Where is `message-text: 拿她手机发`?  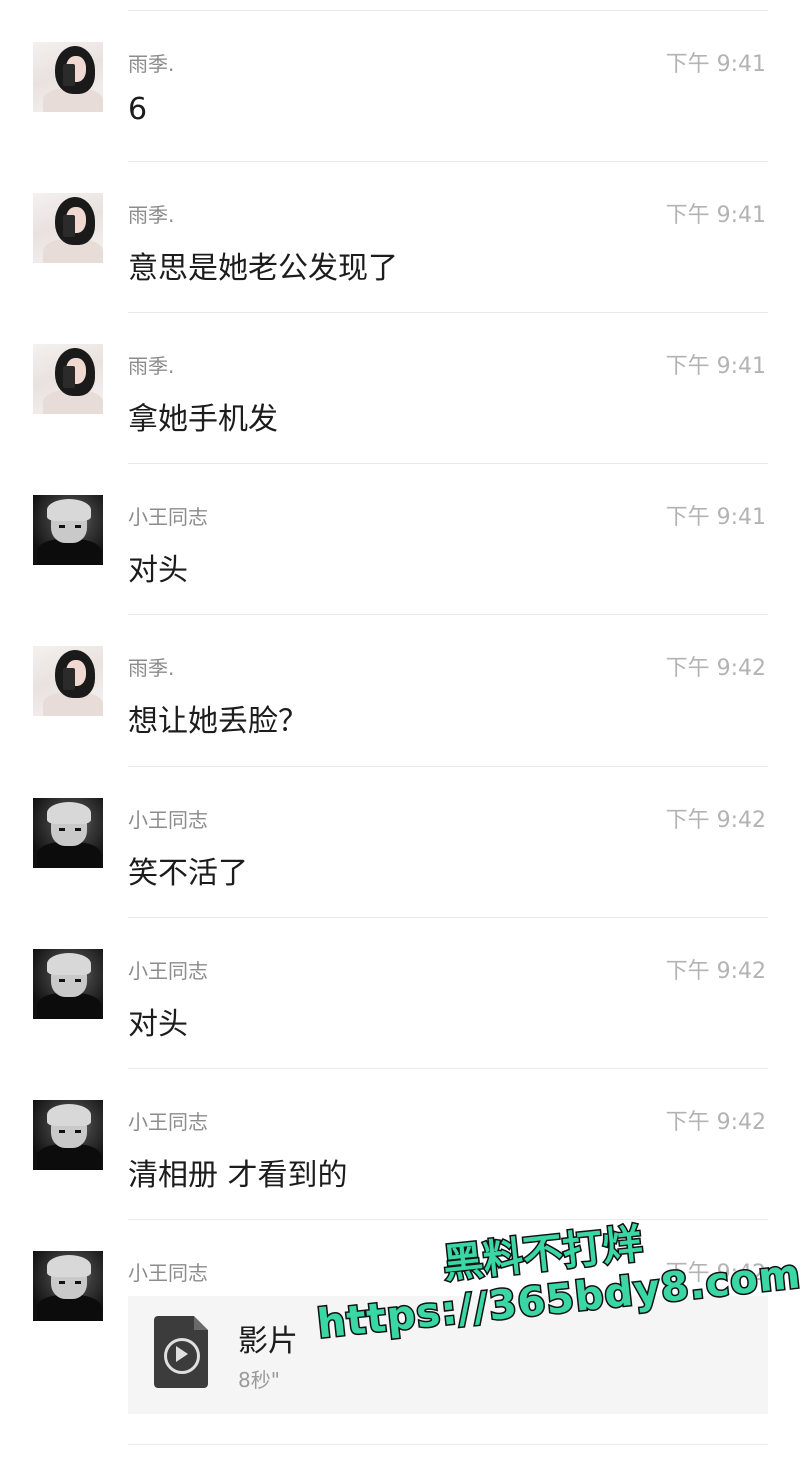 message-text: 拿她手机发 is located at coordinates (203, 419).